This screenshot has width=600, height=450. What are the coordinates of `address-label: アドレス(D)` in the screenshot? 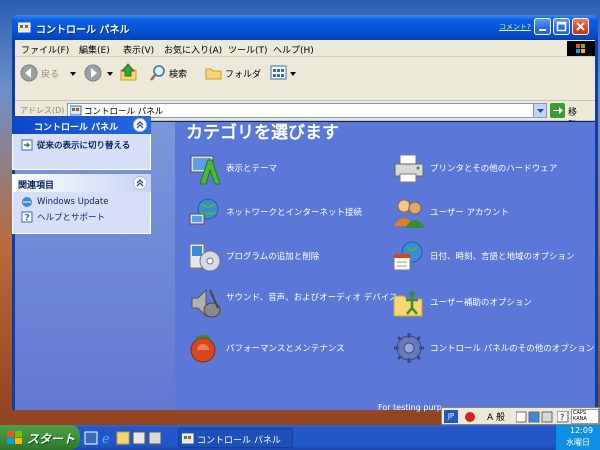 It's located at (42, 110).